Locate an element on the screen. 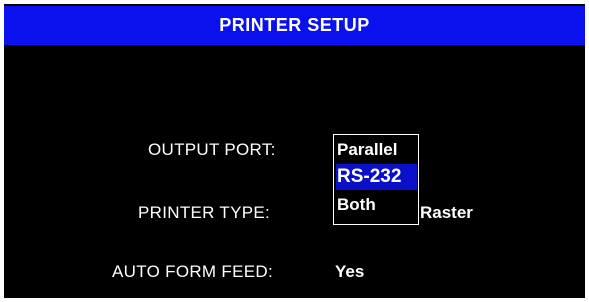  printer-type-value: Raster is located at coordinates (446, 213).